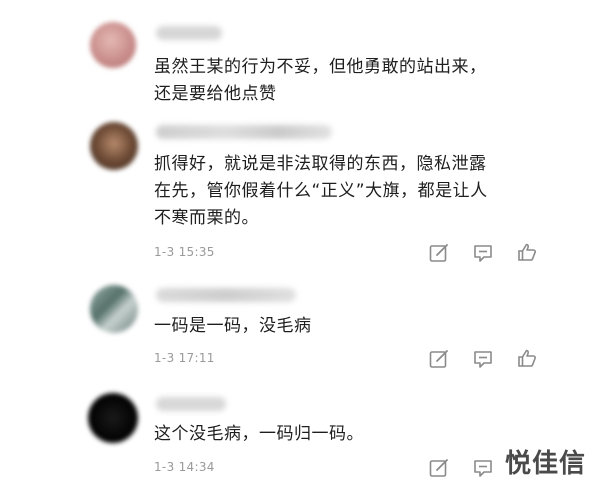 This screenshot has width=594, height=488. I want to click on comment-text: 虽然王某的行为不妥，但他勇敢的站出来， 还是要给他点赞, so click(320, 80).